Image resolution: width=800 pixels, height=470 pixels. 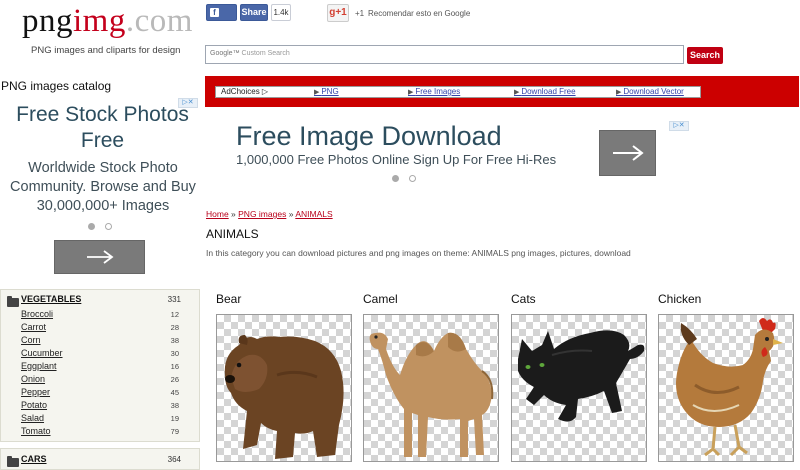 I want to click on cat-image, so click(x=581, y=376).